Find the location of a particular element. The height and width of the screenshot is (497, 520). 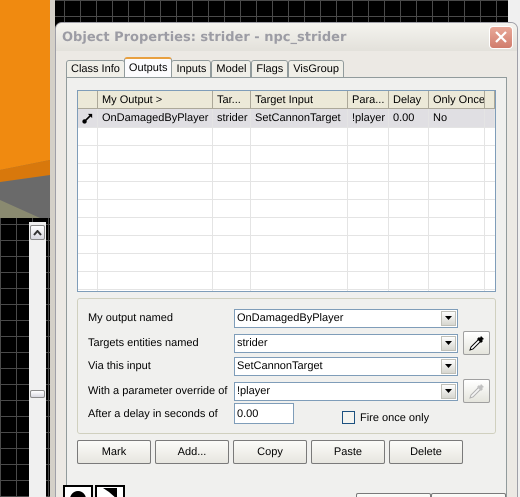

table-cell: OnDamagedByPlayer is located at coordinates (155, 118).